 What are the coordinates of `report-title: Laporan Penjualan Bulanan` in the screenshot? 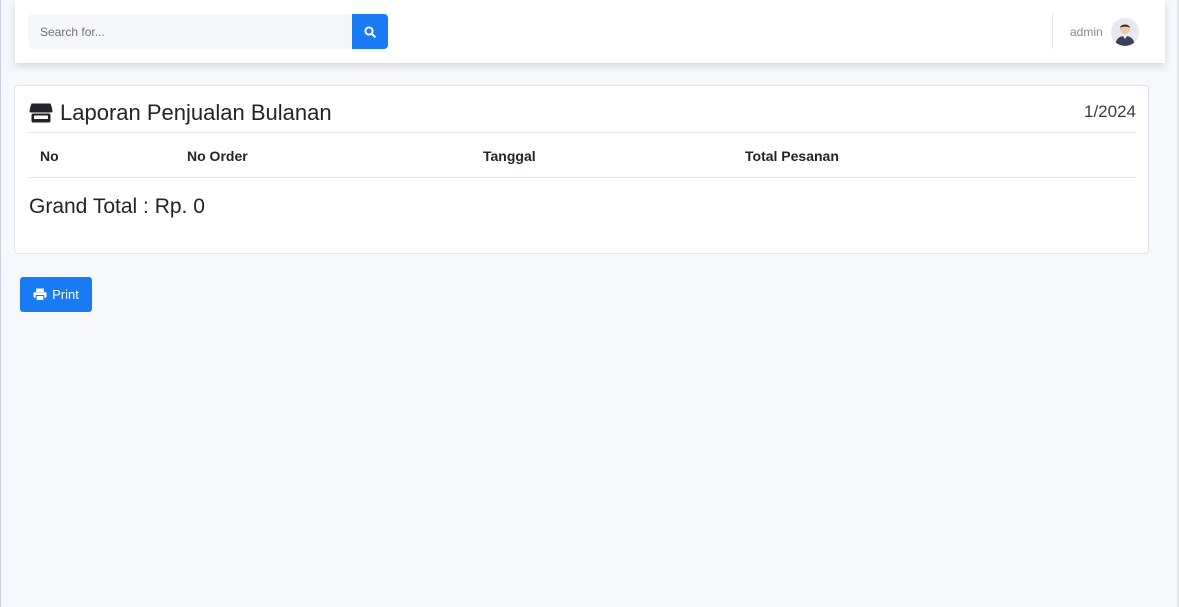 It's located at (180, 113).